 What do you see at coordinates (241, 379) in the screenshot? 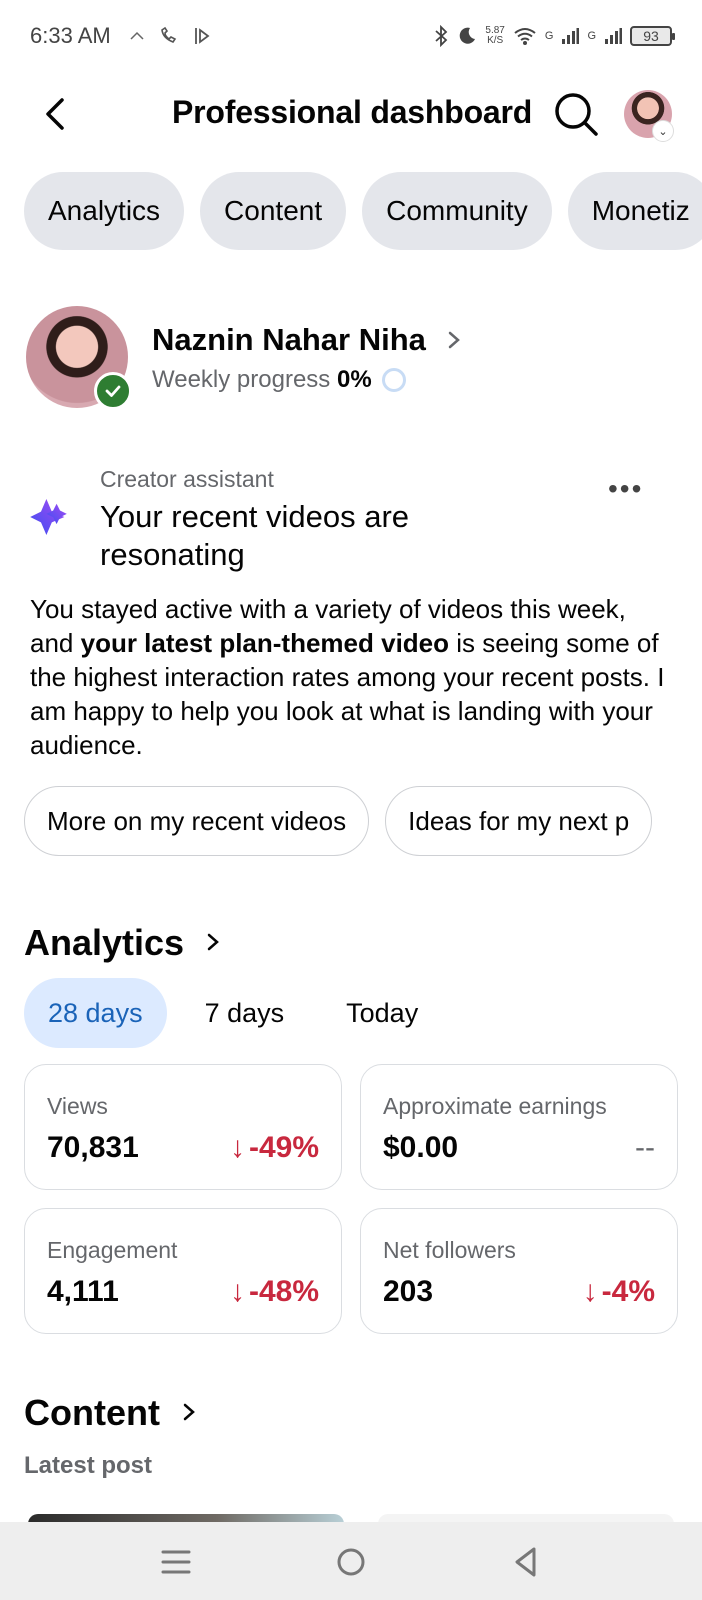
I see `weekly-progress-label: Weekly progress` at bounding box center [241, 379].